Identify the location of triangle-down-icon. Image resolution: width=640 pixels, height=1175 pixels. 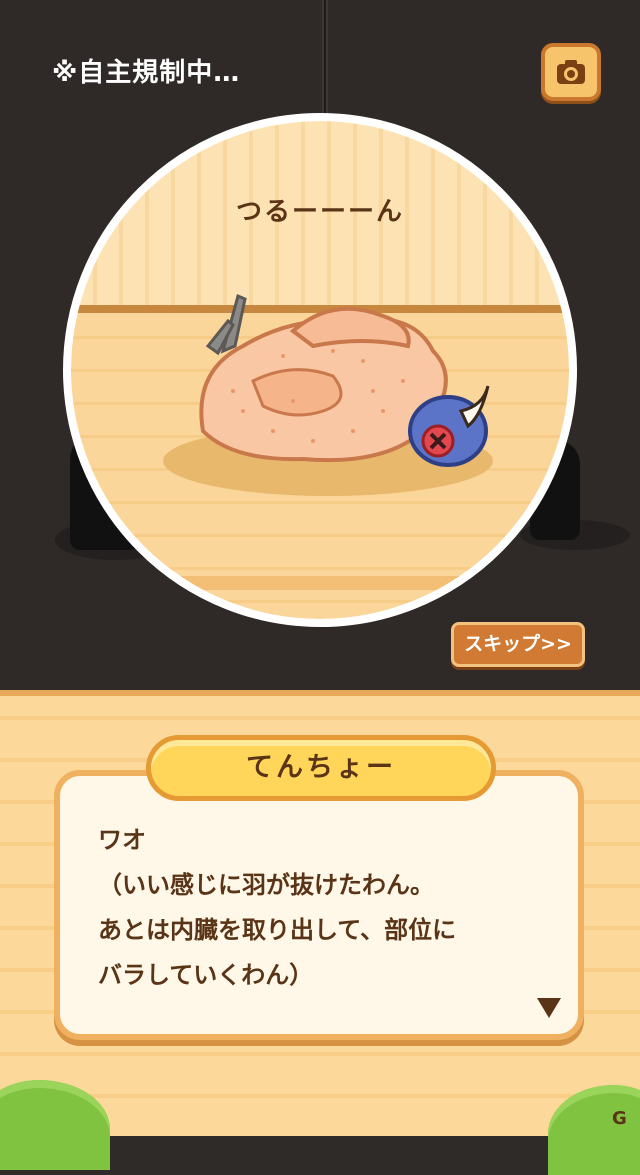
(549, 1008).